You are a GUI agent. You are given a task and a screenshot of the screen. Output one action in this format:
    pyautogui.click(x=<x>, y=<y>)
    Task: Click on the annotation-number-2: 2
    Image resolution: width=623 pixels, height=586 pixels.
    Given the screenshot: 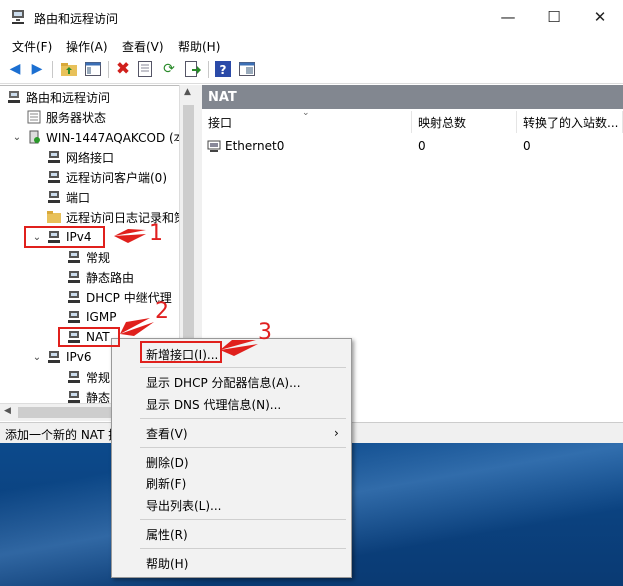 What is the action you would take?
    pyautogui.click(x=162, y=311)
    